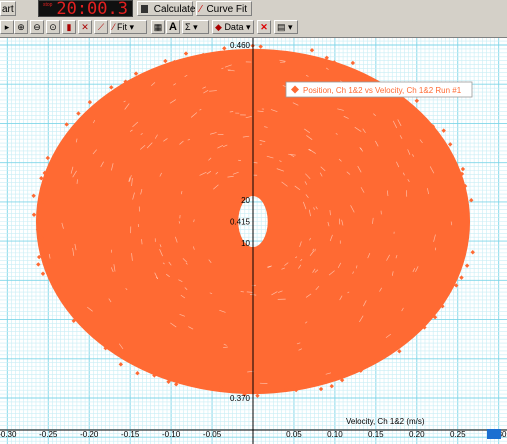  What do you see at coordinates (92, 9) in the screenshot?
I see `clock-time: 20:00.3` at bounding box center [92, 9].